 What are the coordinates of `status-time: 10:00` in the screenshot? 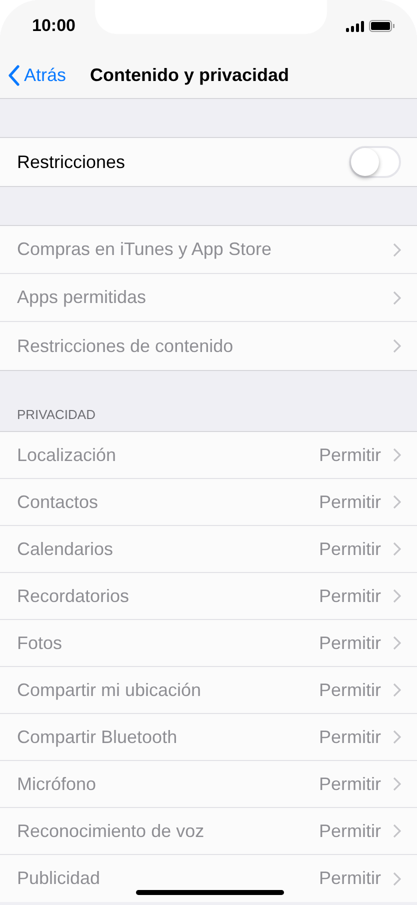 It's located at (54, 26).